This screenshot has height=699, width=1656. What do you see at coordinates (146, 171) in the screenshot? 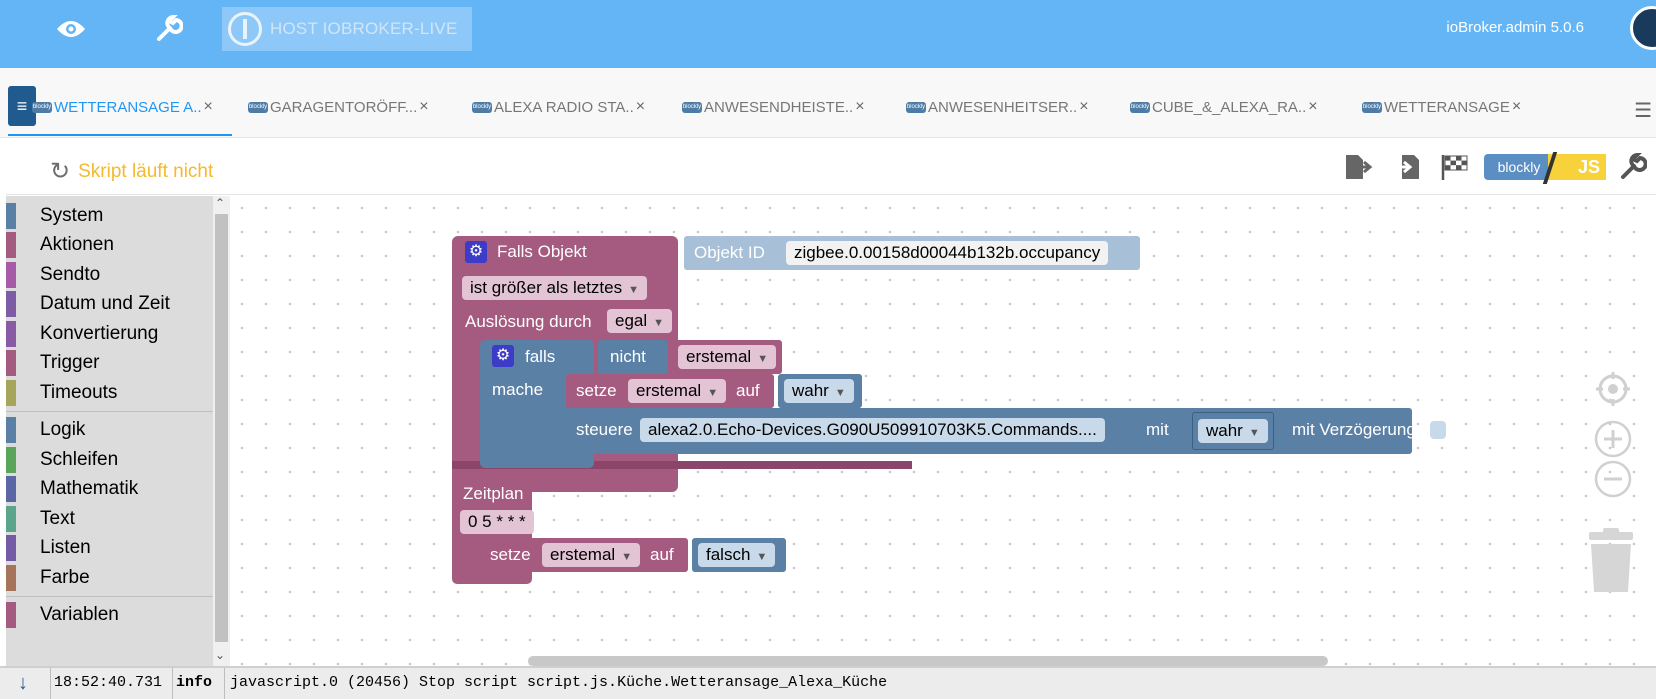
I see `status-text: Skript läuft nicht` at bounding box center [146, 171].